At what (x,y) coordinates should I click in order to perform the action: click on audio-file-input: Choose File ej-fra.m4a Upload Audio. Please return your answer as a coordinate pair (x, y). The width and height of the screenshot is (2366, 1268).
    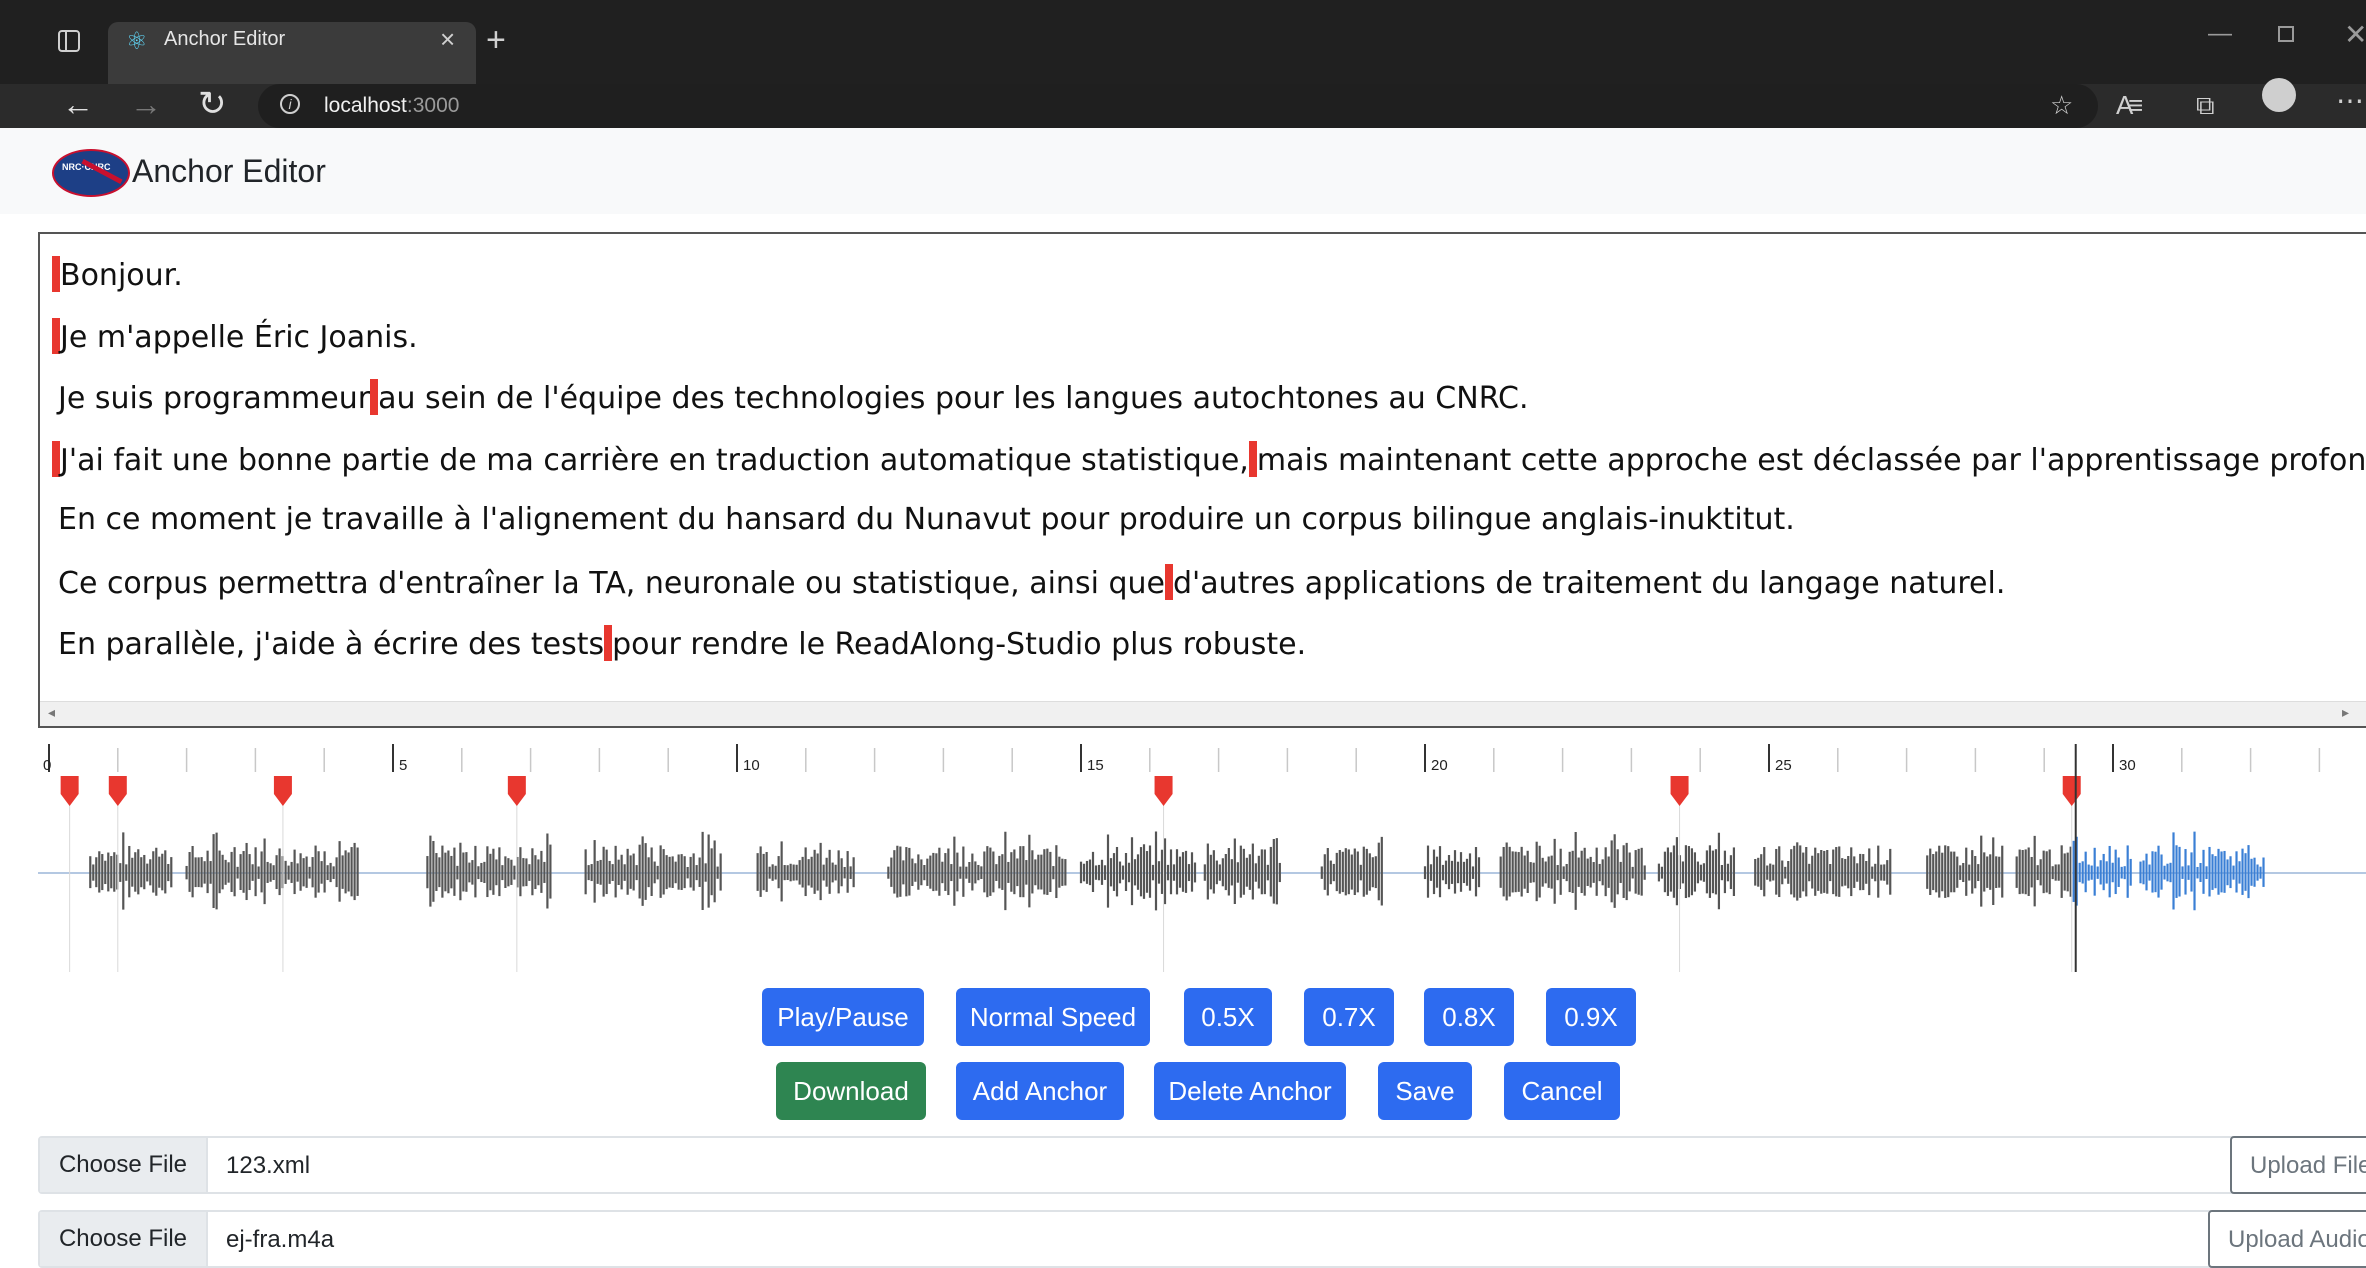
    Looking at the image, I should click on (1202, 1239).